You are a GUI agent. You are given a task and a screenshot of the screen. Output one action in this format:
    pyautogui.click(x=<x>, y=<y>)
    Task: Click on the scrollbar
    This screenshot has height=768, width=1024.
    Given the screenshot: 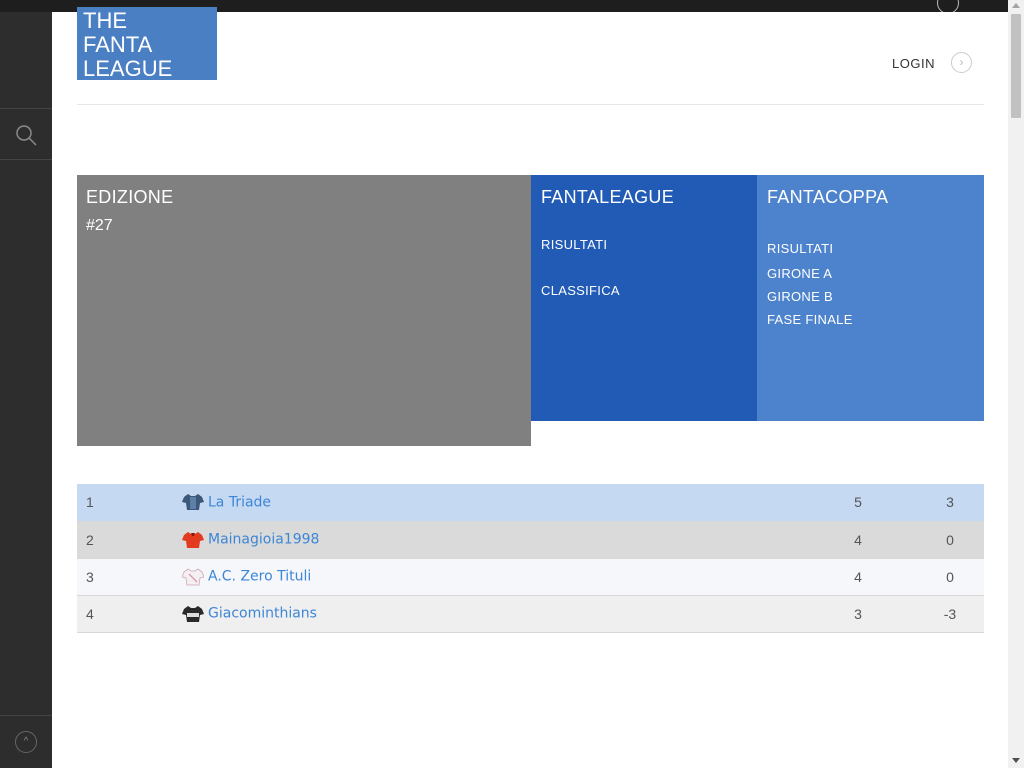 What is the action you would take?
    pyautogui.click(x=1016, y=384)
    